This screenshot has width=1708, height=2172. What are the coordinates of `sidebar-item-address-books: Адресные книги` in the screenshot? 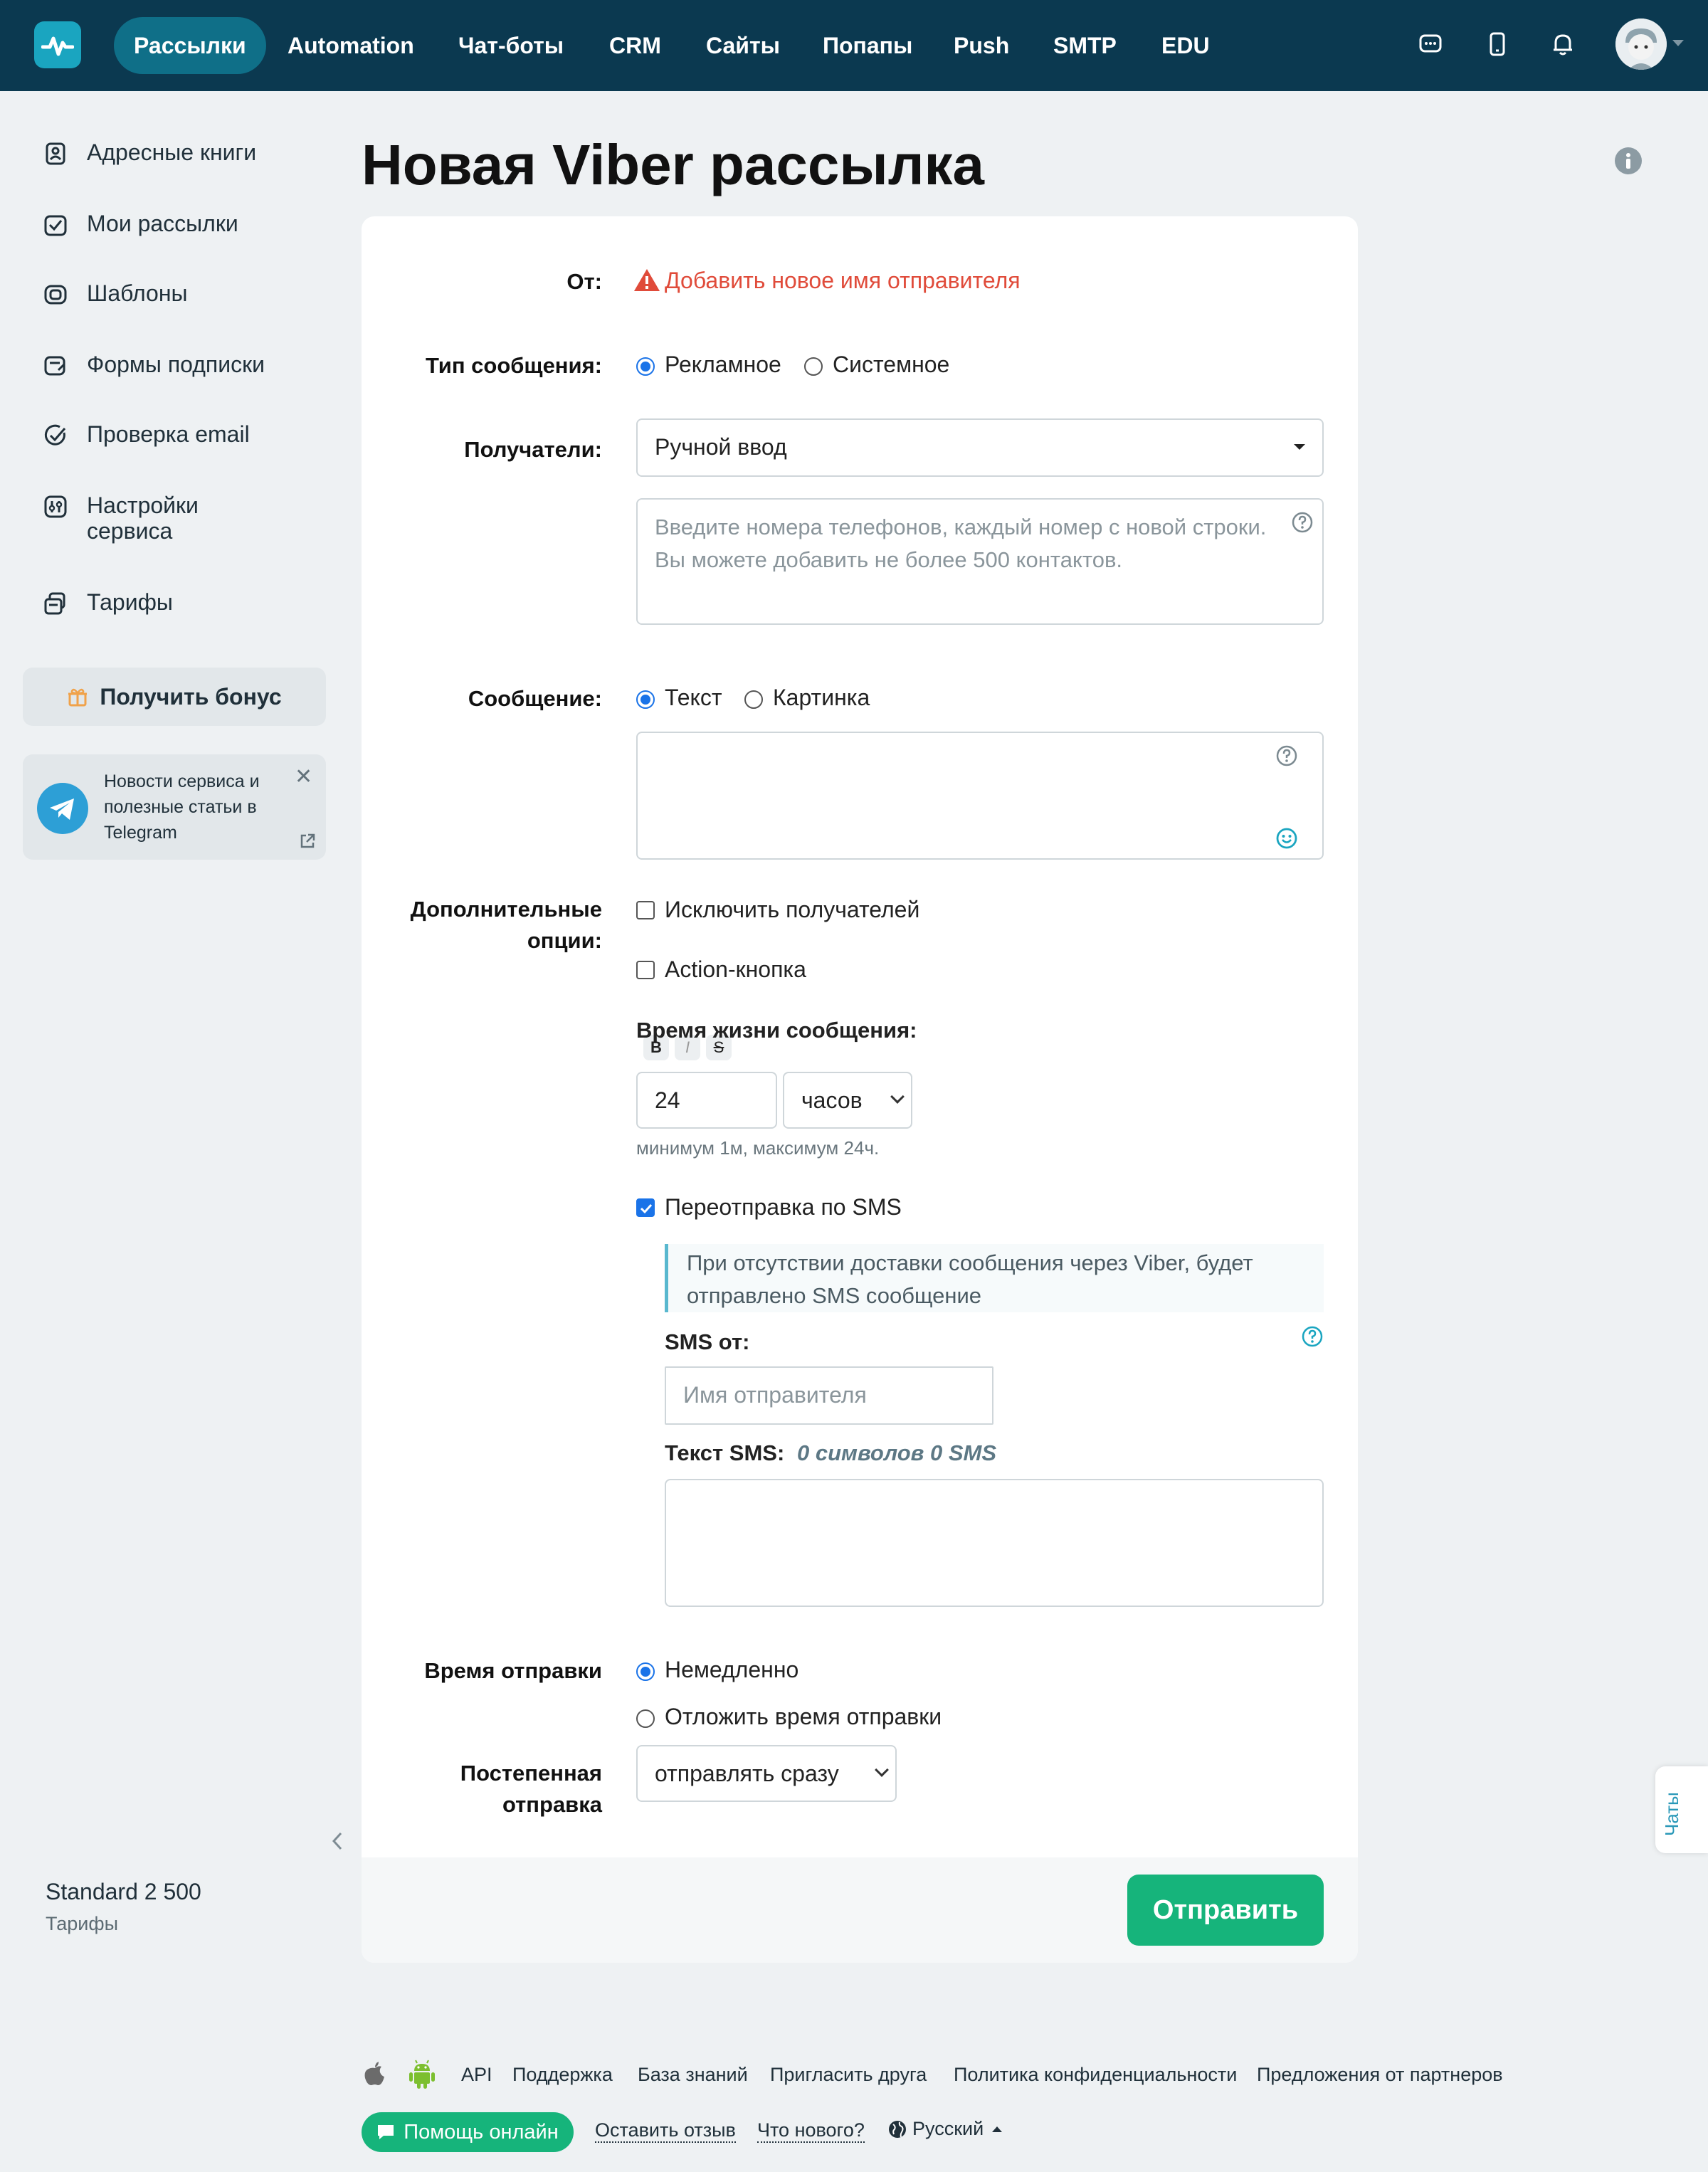 It's located at (149, 153).